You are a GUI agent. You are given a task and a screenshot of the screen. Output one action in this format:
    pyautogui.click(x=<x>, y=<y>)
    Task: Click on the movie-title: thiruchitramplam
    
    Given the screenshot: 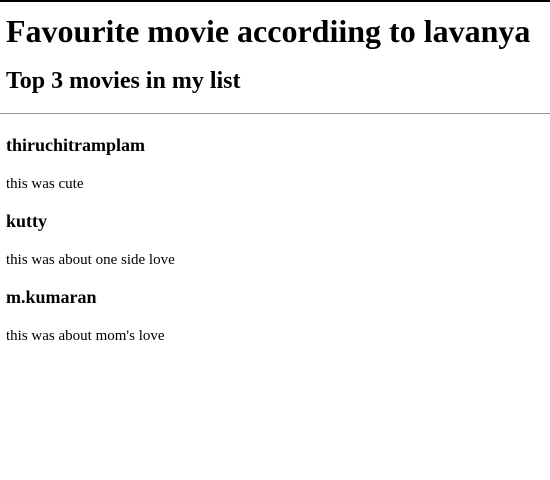 What is the action you would take?
    pyautogui.click(x=75, y=145)
    